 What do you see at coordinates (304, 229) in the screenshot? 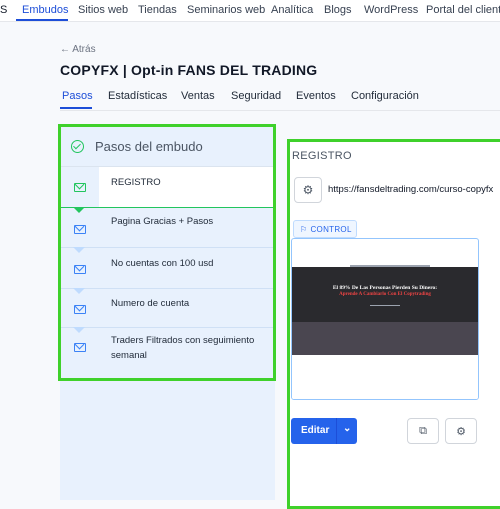
I see `flag-icon: ⚐` at bounding box center [304, 229].